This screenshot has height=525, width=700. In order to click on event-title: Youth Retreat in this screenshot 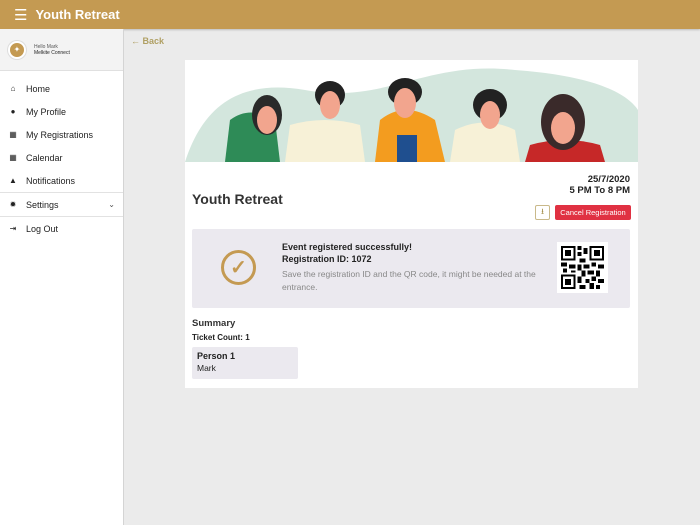, I will do `click(237, 199)`.